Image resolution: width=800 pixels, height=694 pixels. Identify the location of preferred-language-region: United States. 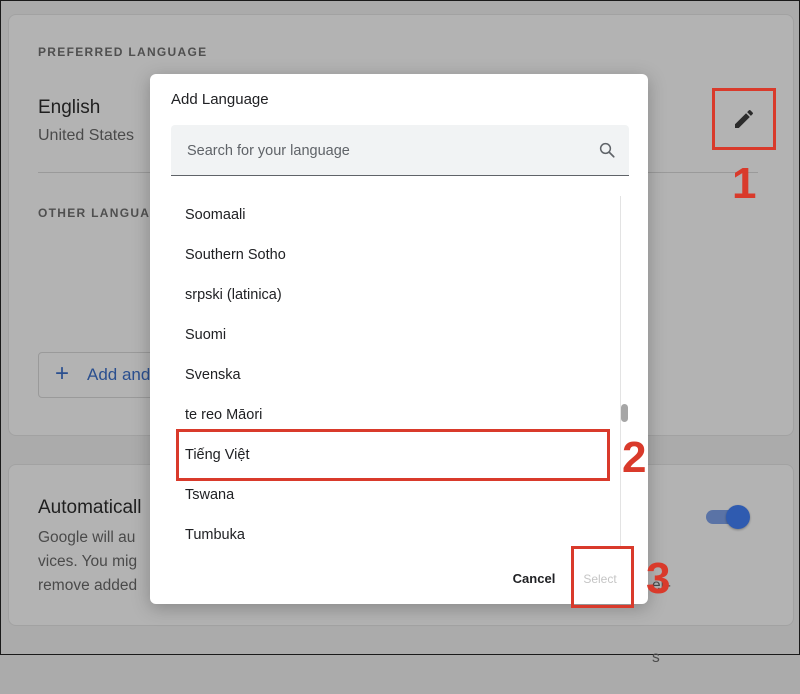
(86, 135).